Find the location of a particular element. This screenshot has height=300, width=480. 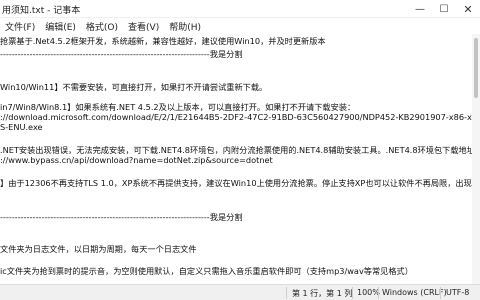

menu-file: 文件(F) is located at coordinates (20, 26).